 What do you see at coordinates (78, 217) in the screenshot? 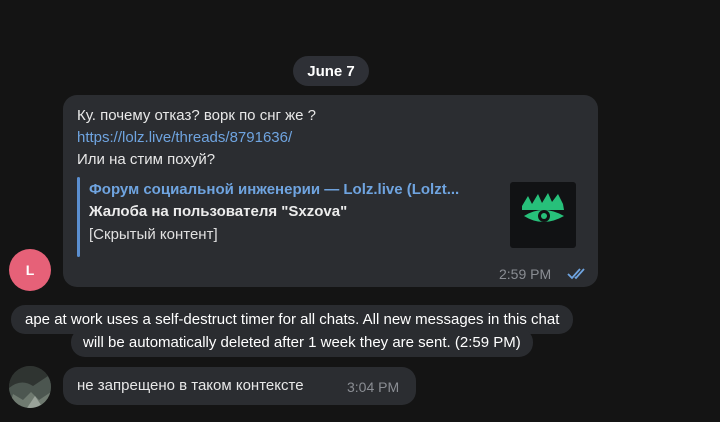
I see `preview-accent-bar` at bounding box center [78, 217].